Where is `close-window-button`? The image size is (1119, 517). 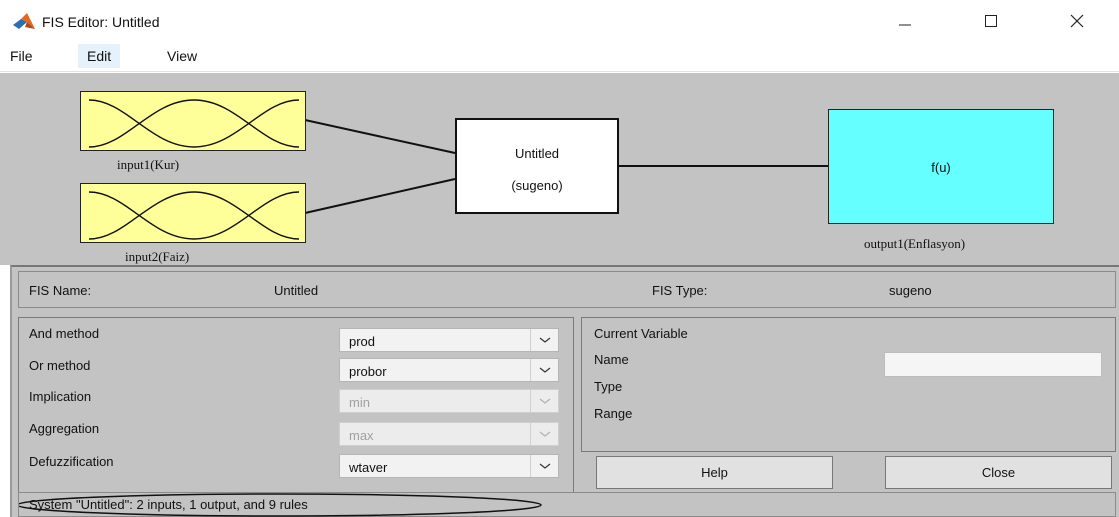
close-window-button is located at coordinates (1077, 21).